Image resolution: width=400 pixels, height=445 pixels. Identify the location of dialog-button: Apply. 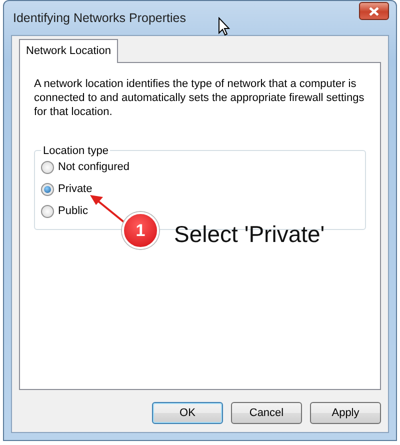
(345, 413).